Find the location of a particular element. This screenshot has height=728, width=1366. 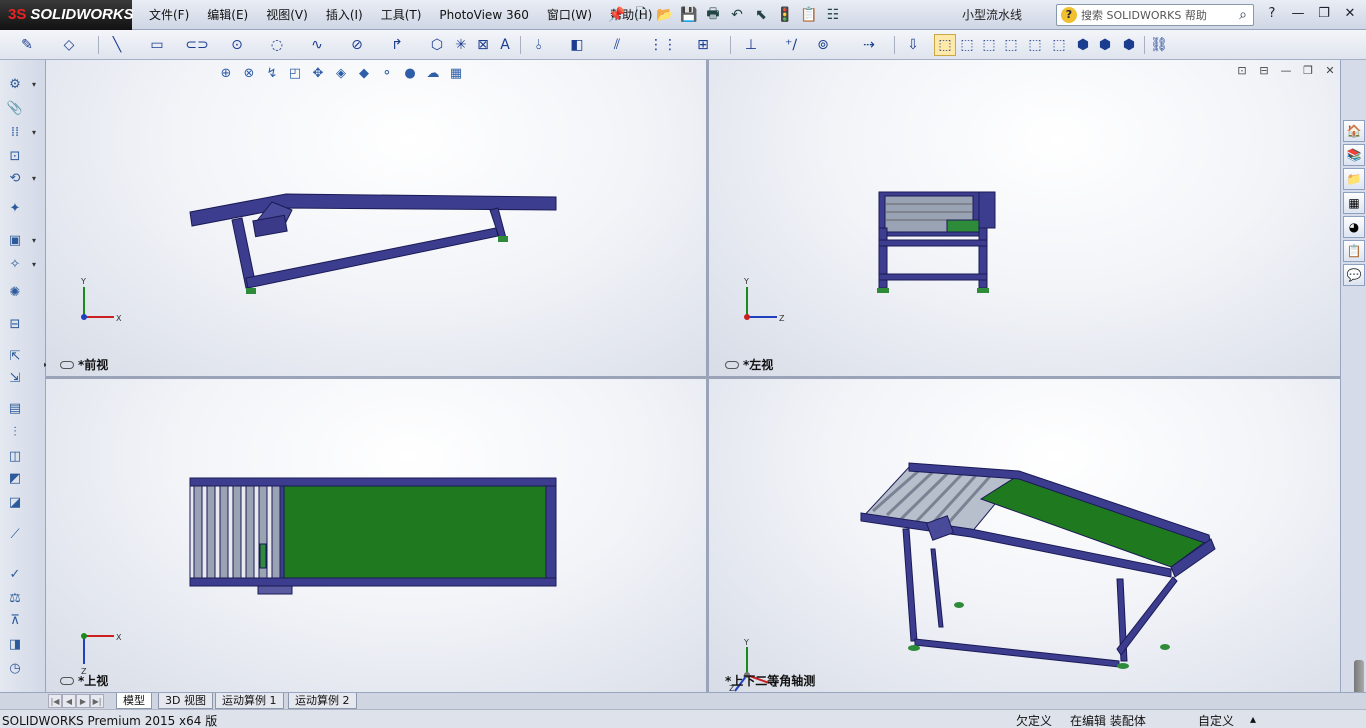

status-units: 自定义 is located at coordinates (1216, 720).